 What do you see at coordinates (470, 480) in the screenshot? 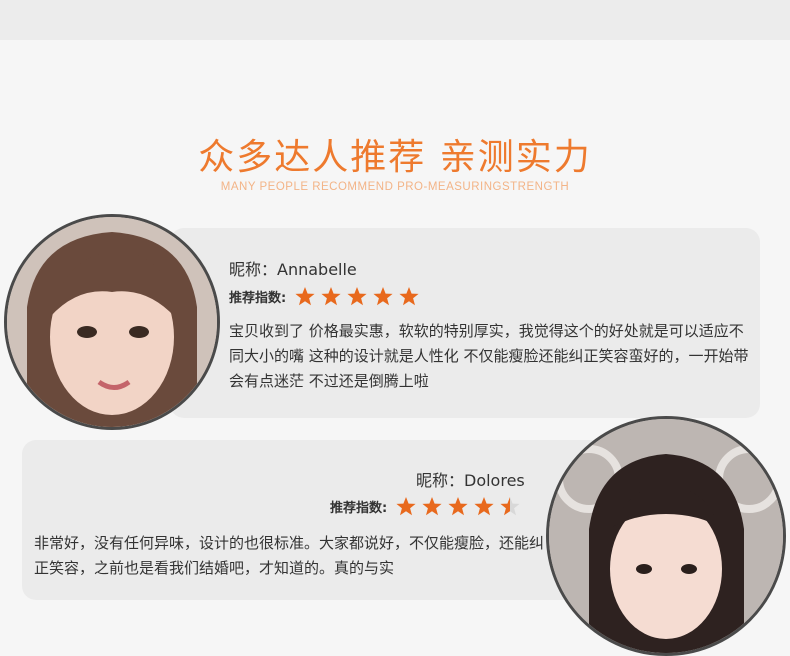
I see `reviewer-nickname: 昵称：Dolores` at bounding box center [470, 480].